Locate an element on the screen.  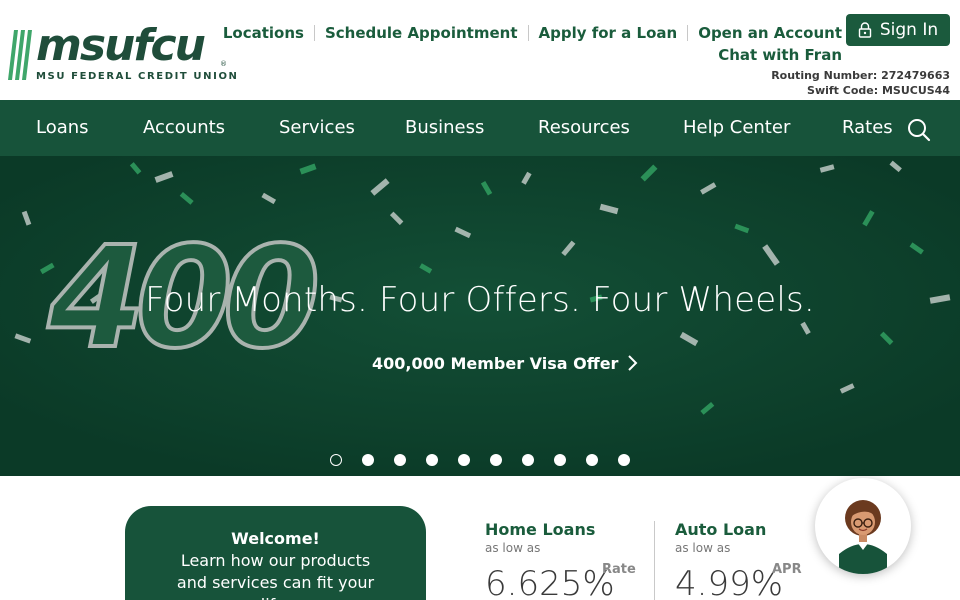
nav-resources: Resources is located at coordinates (584, 128).